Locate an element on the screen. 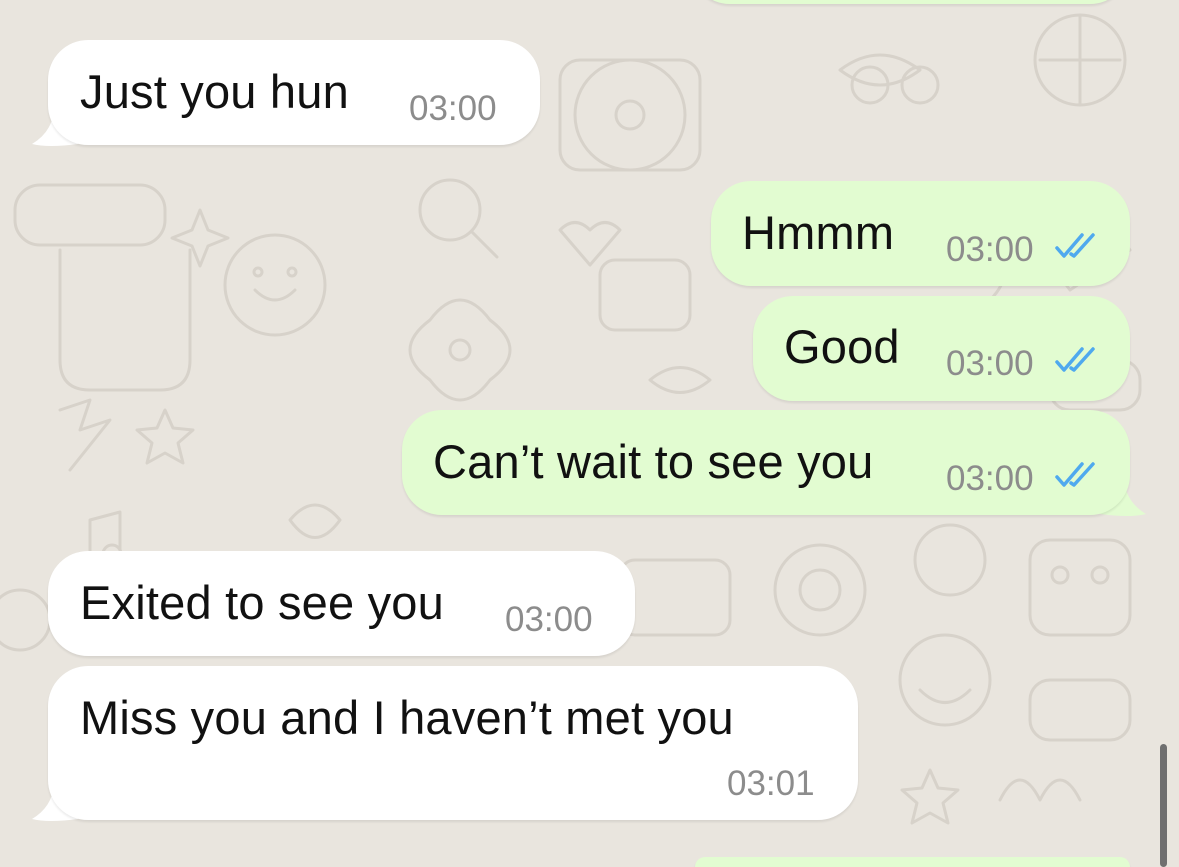  message-bubble-outgoing: Can’t wait to see you 03:00 is located at coordinates (766, 462).